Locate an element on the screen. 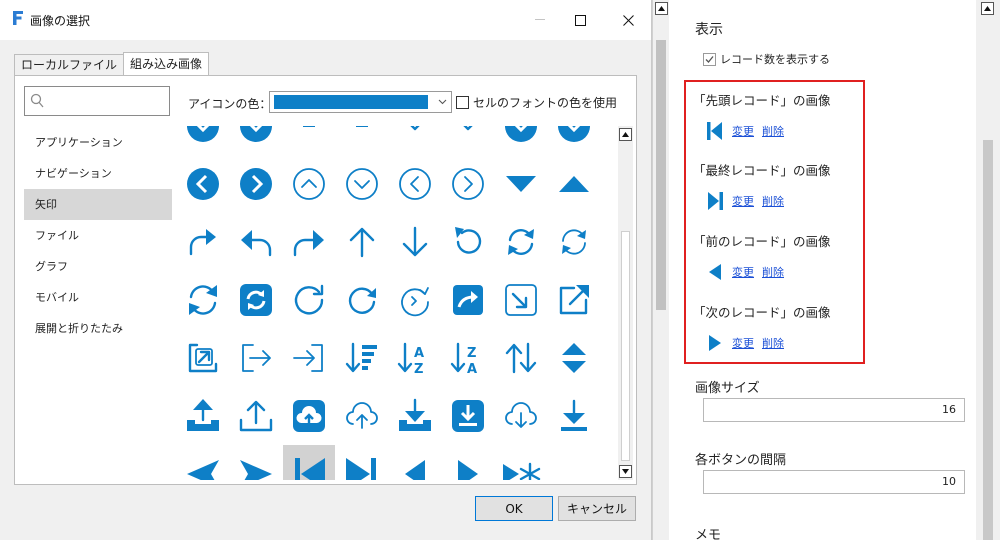  tab-local-file: ローカルファイル is located at coordinates (69, 65).